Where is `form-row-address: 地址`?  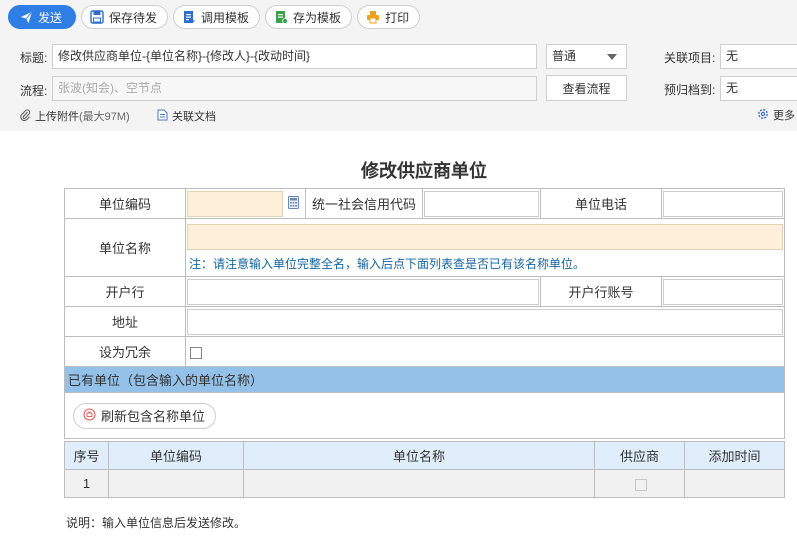
form-row-address: 地址 is located at coordinates (424, 321).